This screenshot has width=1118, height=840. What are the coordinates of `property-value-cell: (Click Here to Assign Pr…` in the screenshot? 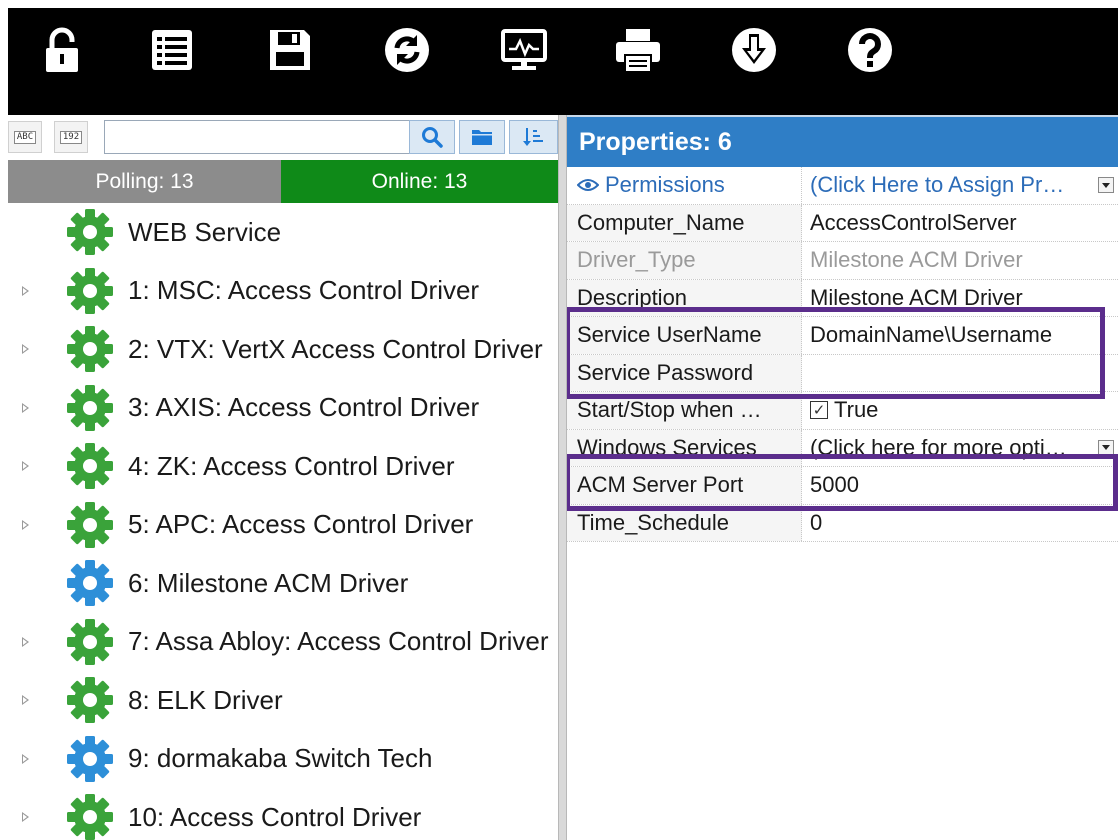 It's located at (960, 185).